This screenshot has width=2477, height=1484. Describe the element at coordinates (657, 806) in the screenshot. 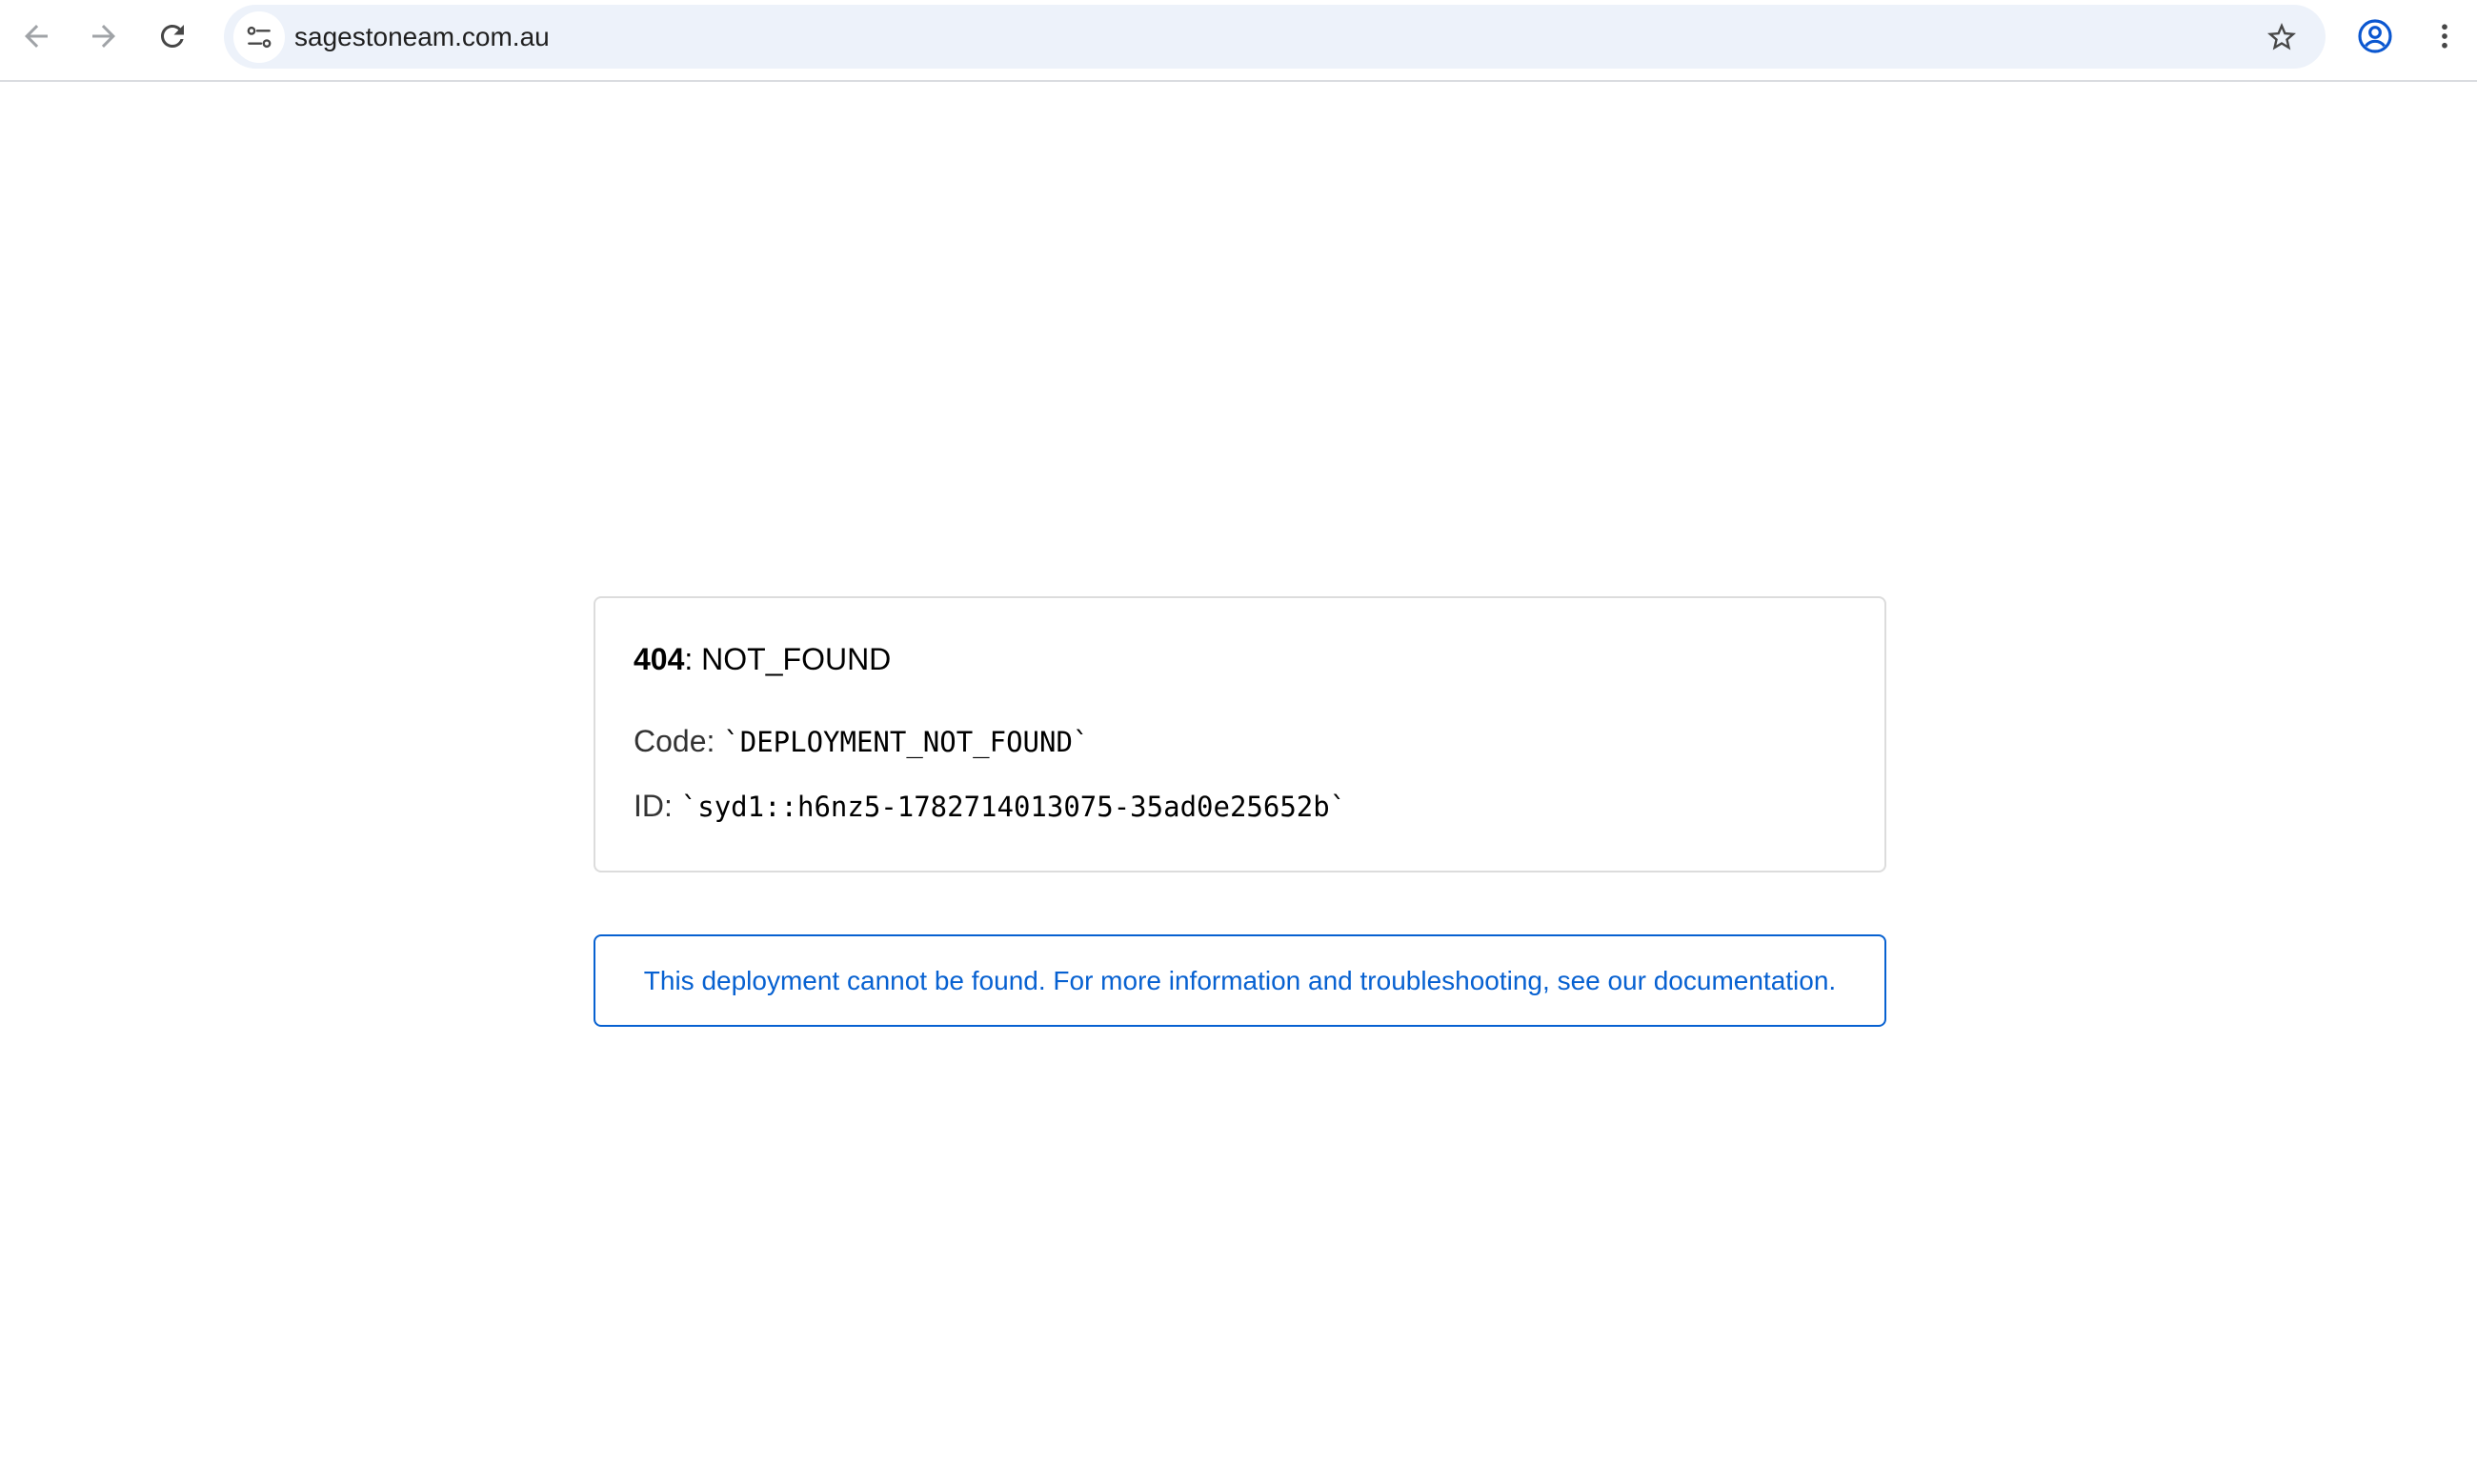

I see `error-id-label: ID:` at that location.